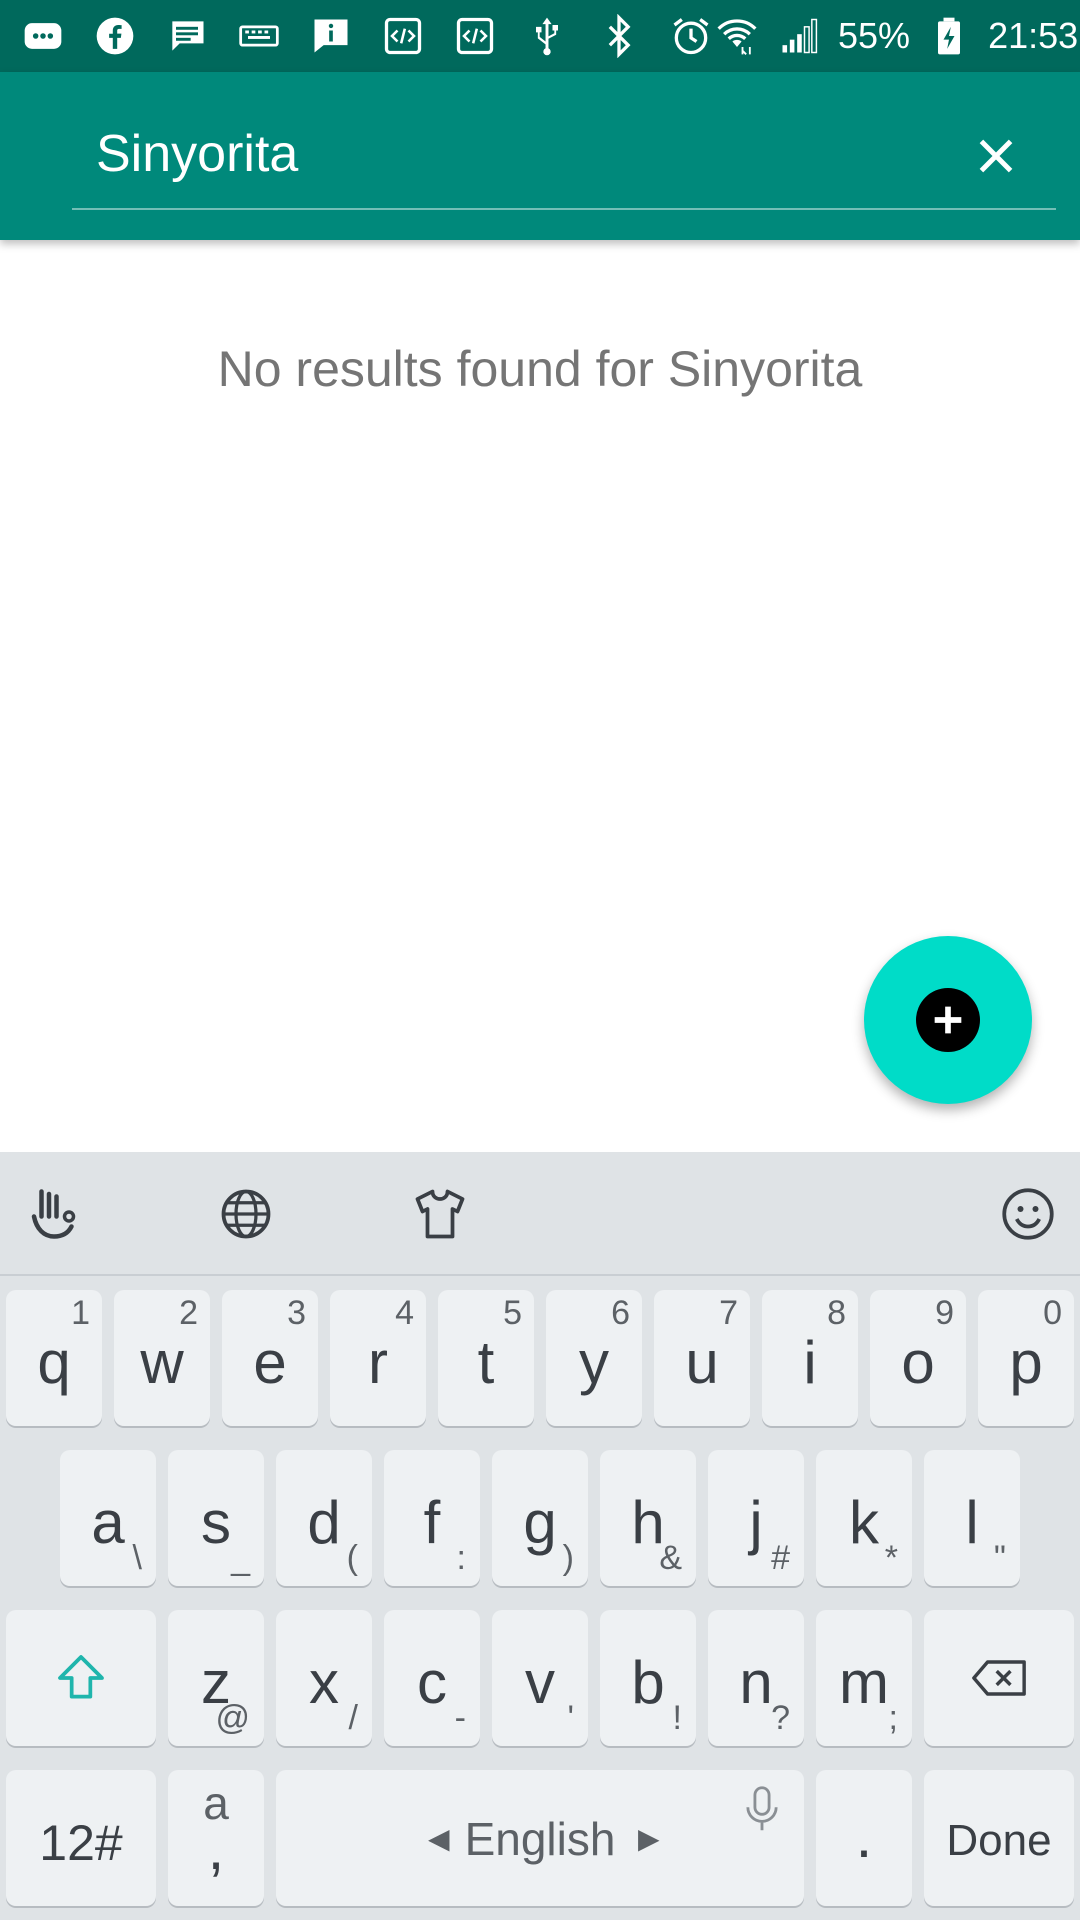 Image resolution: width=1080 pixels, height=1920 pixels. Describe the element at coordinates (649, 1838) in the screenshot. I see `right-arrow-icon: ▶` at that location.